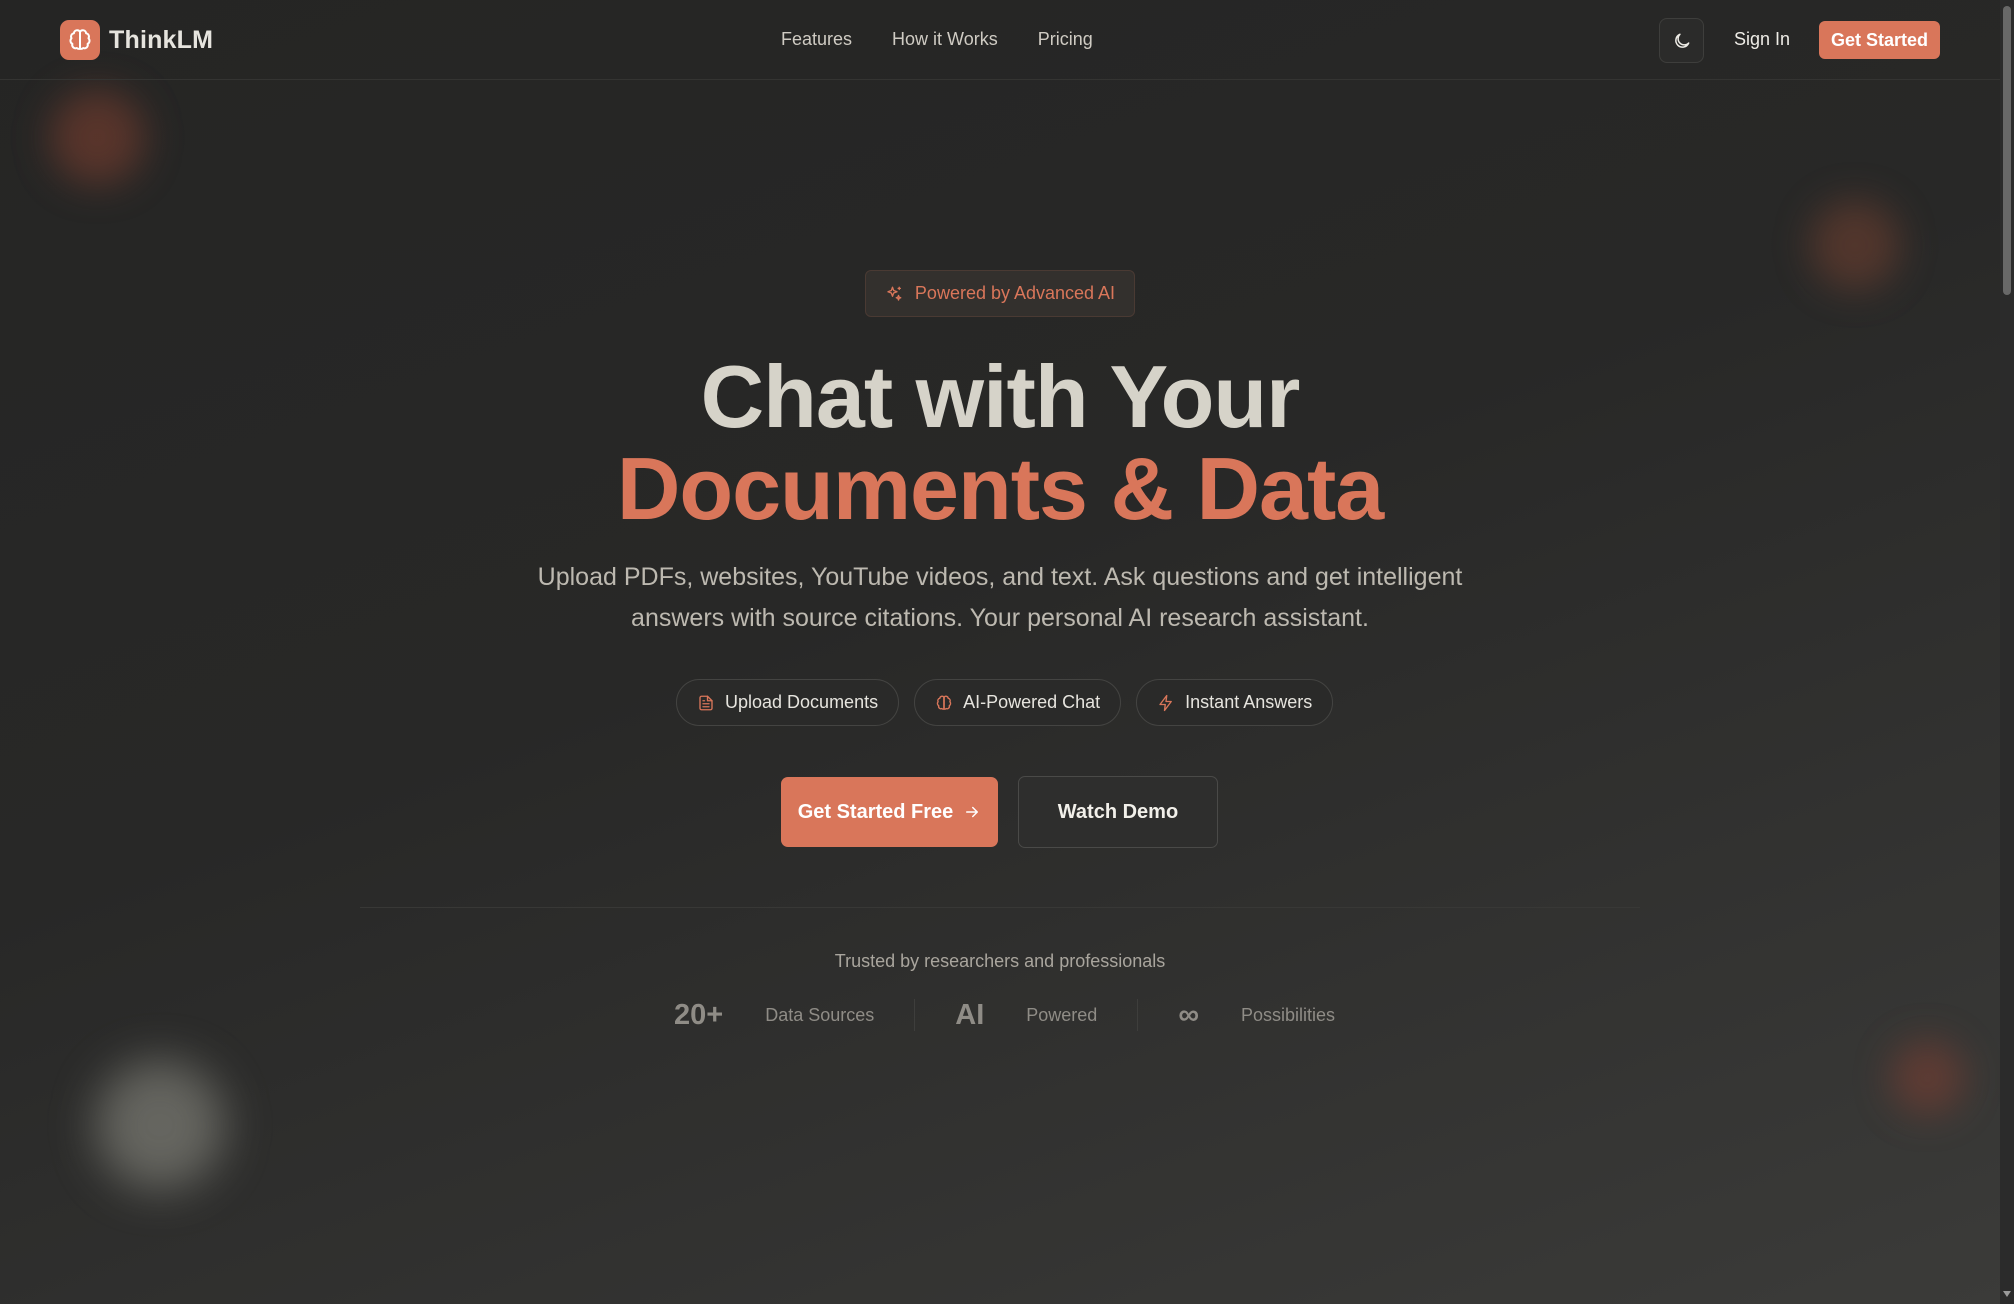  Describe the element at coordinates (1249, 702) in the screenshot. I see `pill-label: Instant Answers` at that location.